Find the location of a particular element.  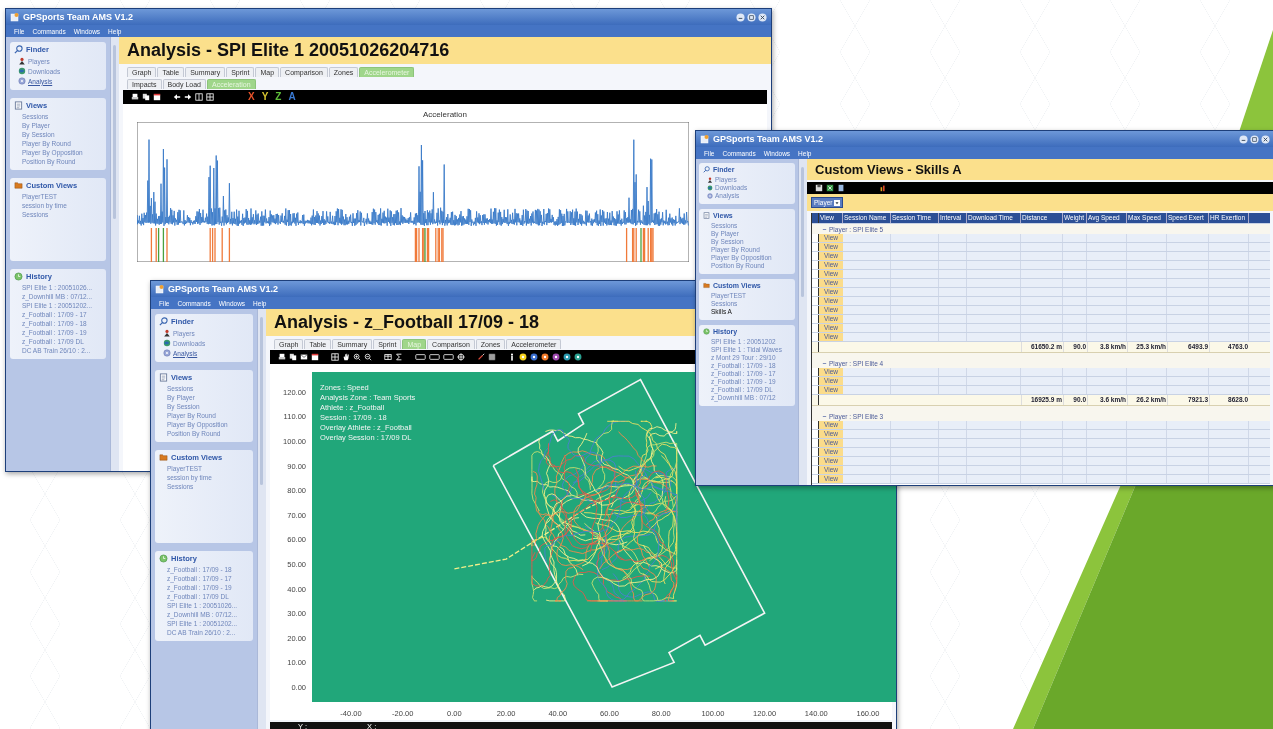

brush-icon is located at coordinates (481, 357).